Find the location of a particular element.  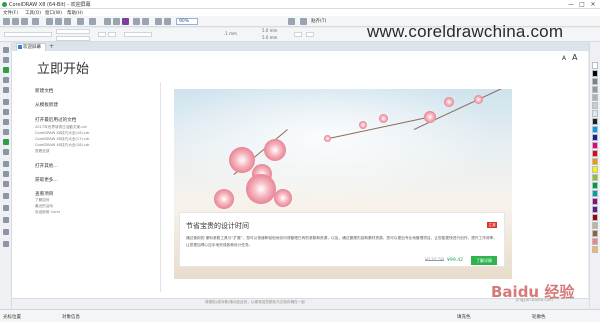

undo-icon is located at coordinates (80, 21).